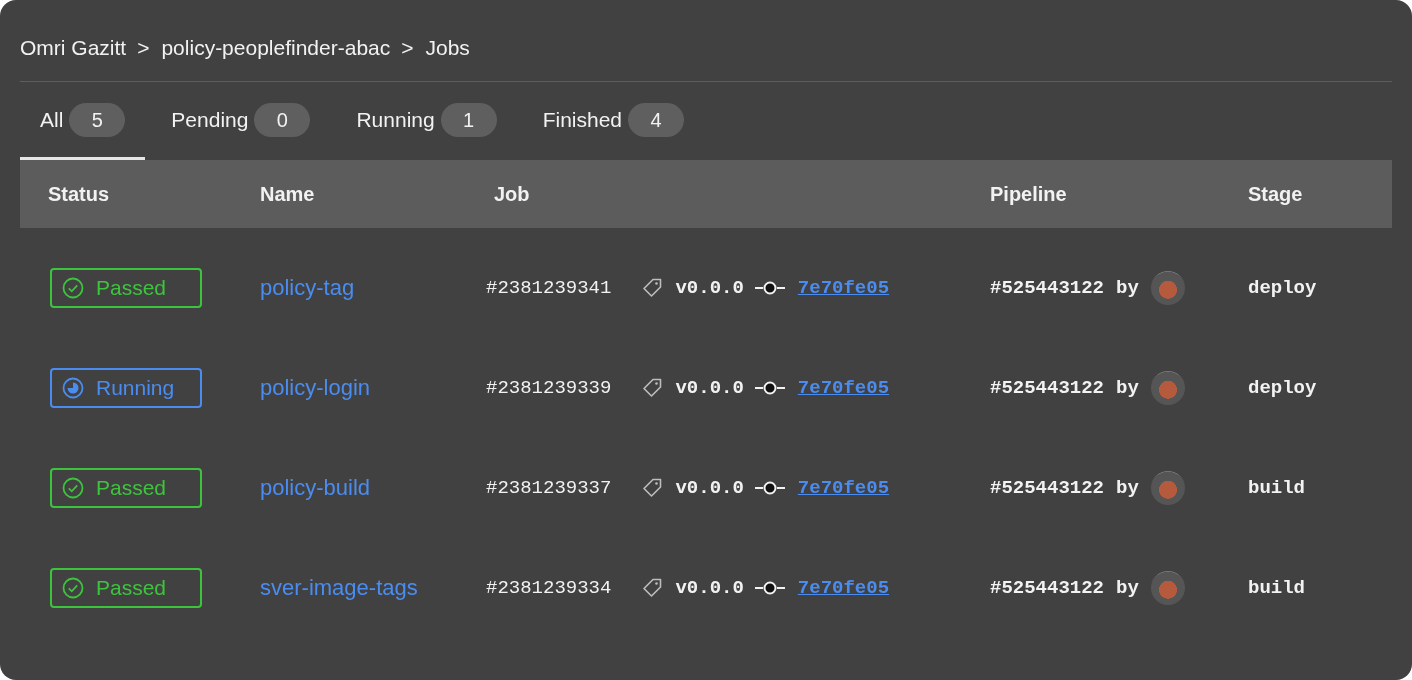 Image resolution: width=1412 pixels, height=680 pixels. Describe the element at coordinates (97, 119) in the screenshot. I see `count-badge: 5` at that location.